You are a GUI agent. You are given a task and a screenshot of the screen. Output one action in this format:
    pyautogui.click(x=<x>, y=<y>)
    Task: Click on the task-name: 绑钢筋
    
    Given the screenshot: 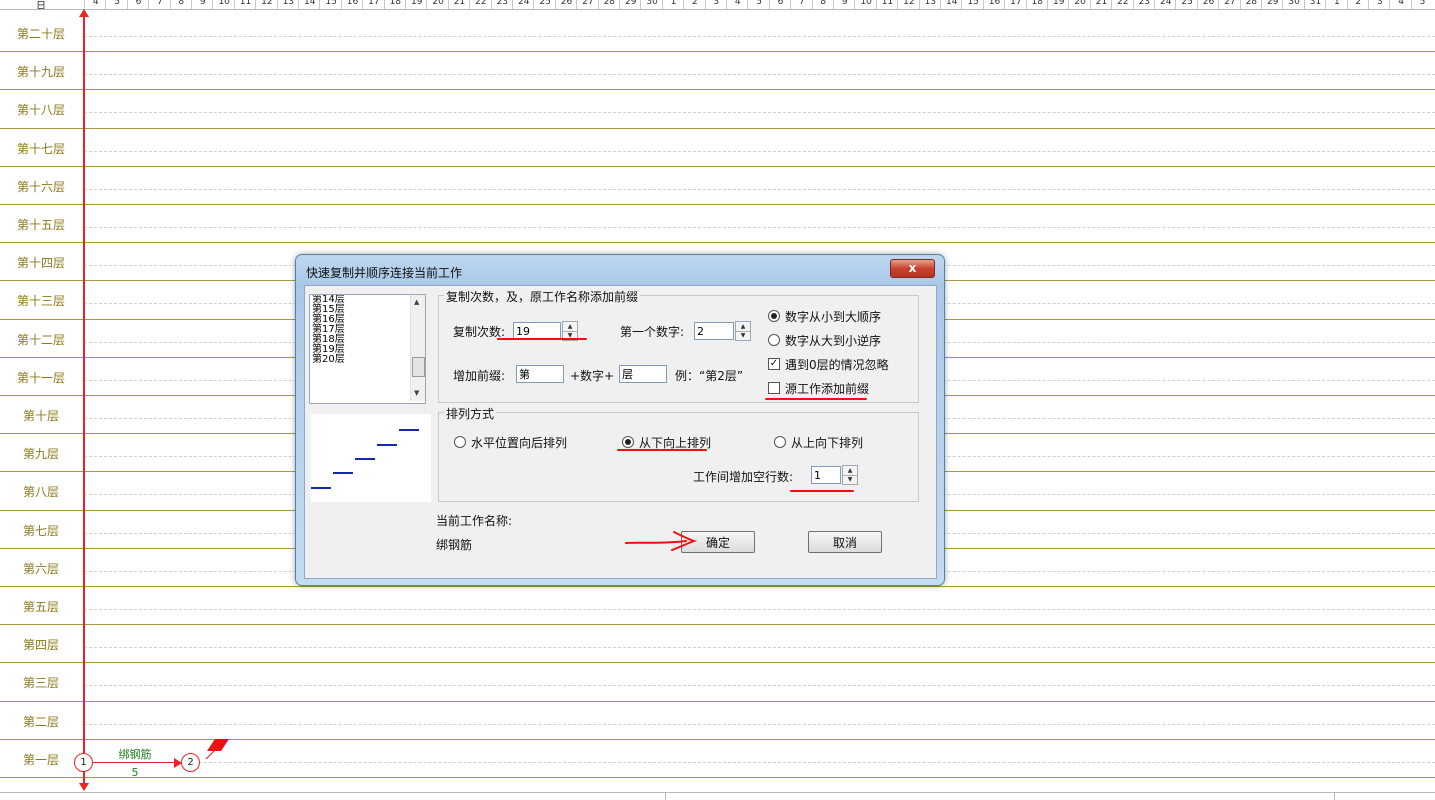 What is the action you would take?
    pyautogui.click(x=135, y=754)
    